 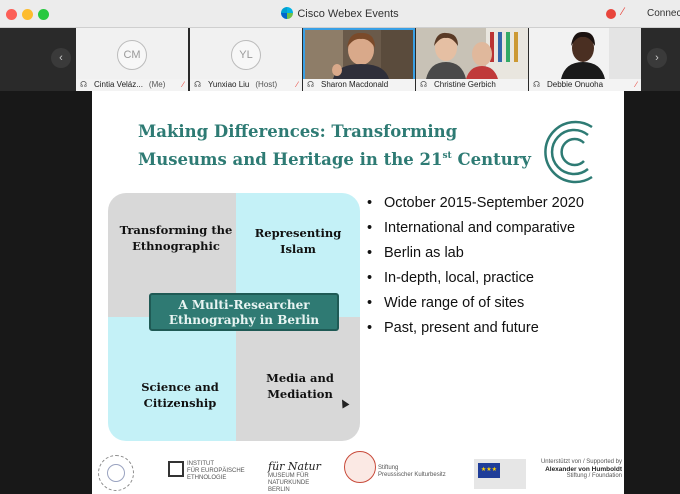 What do you see at coordinates (288, 476) in the screenshot?
I see `museum-name-line1: MUSEUM FÜR` at bounding box center [288, 476].